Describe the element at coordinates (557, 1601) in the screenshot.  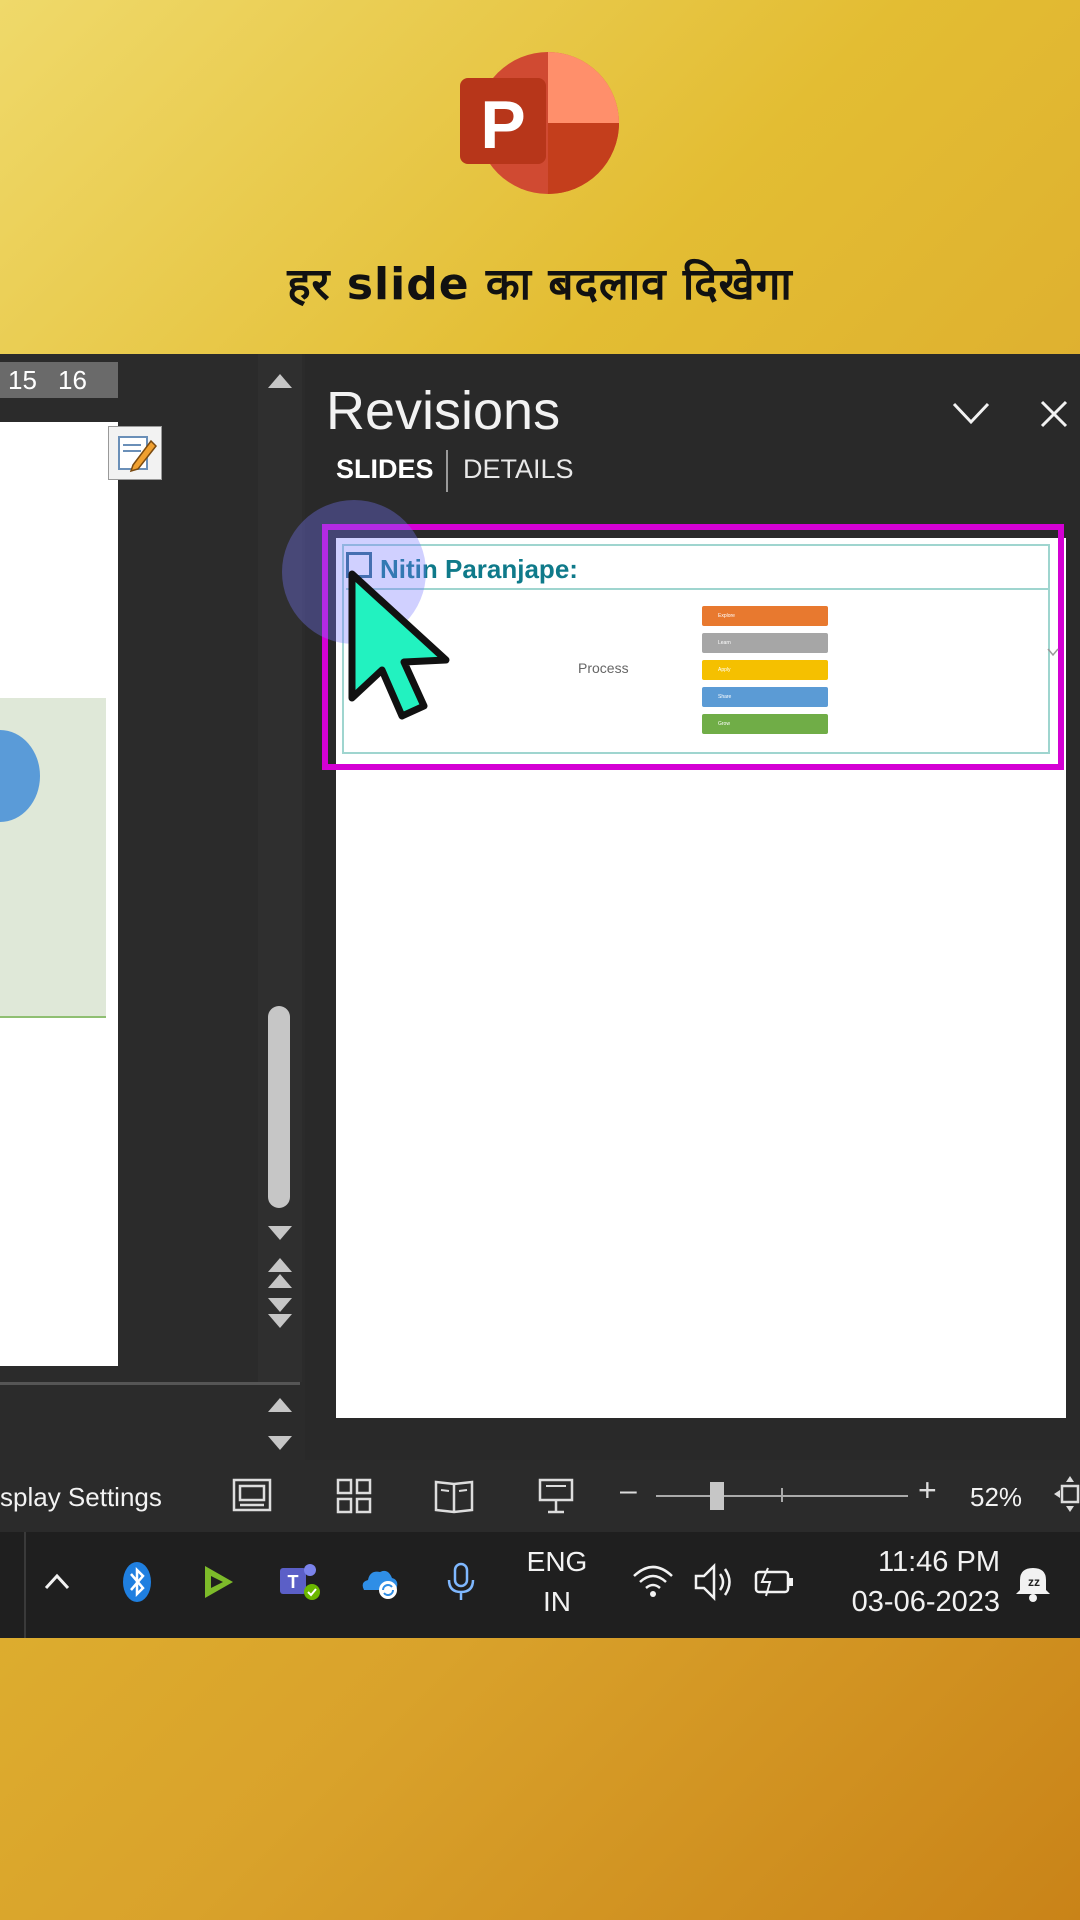
I see `language-region: IN` at that location.